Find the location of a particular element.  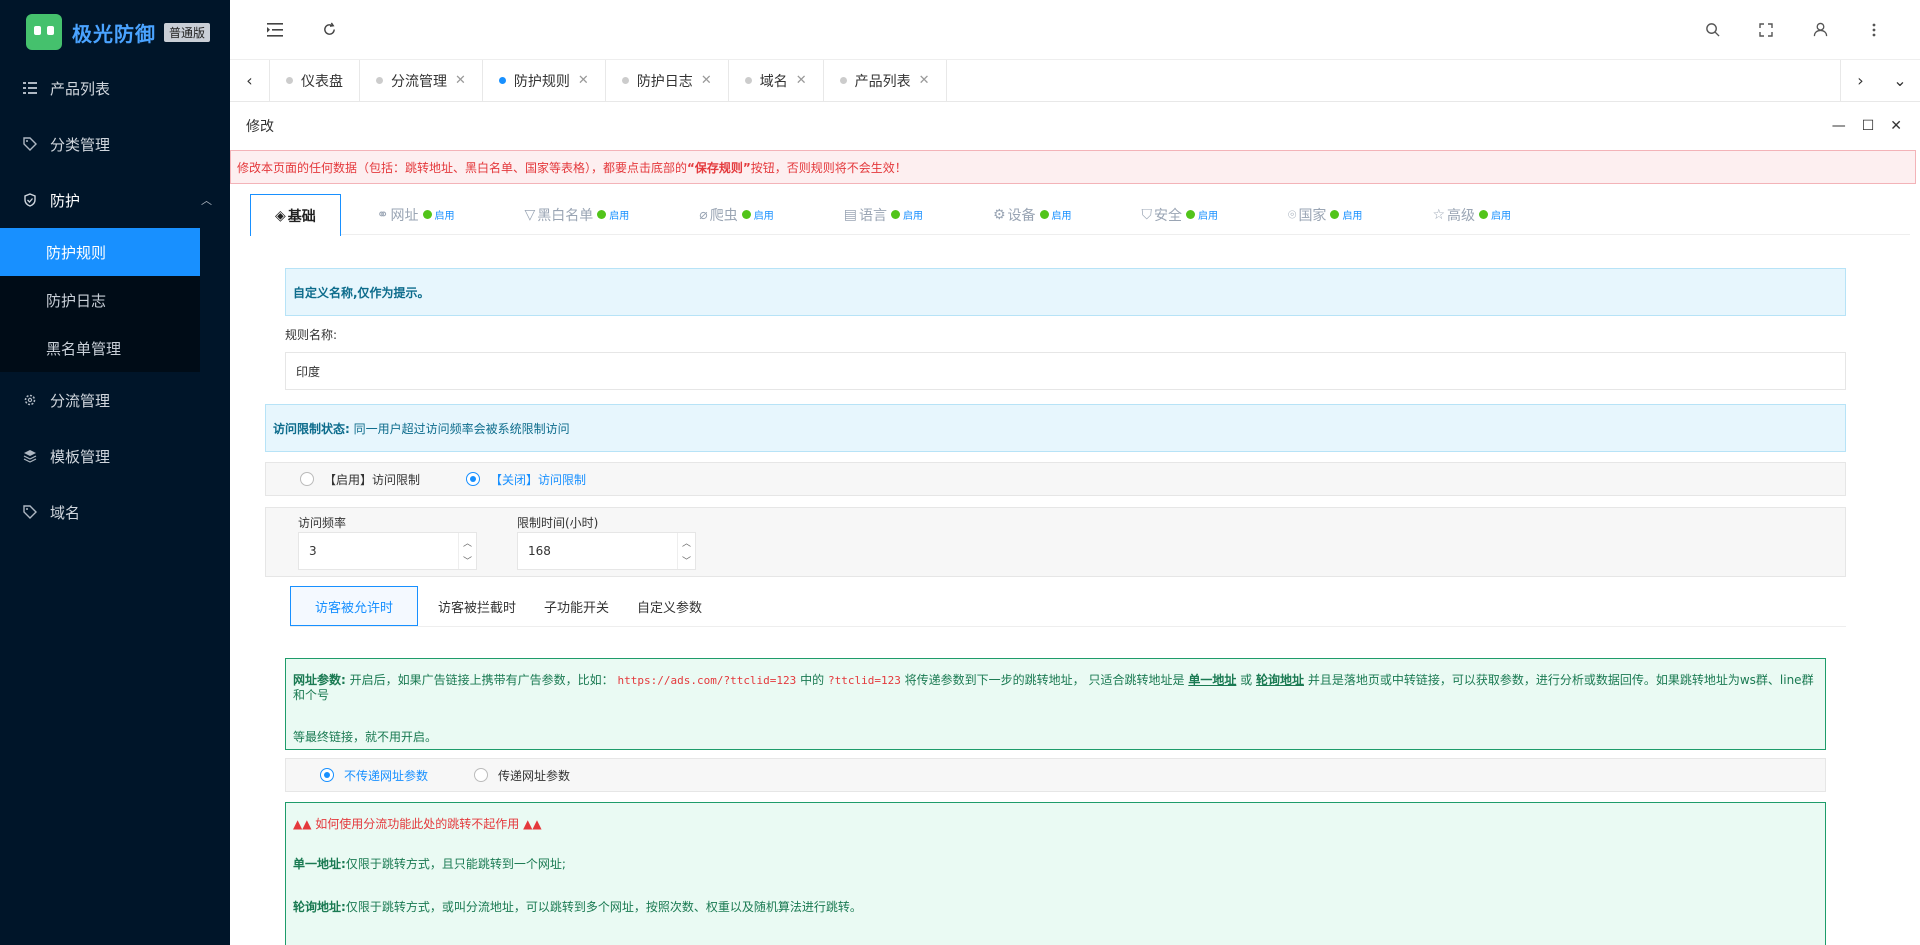

radio-label: 【启用】访问限制 is located at coordinates (372, 479).